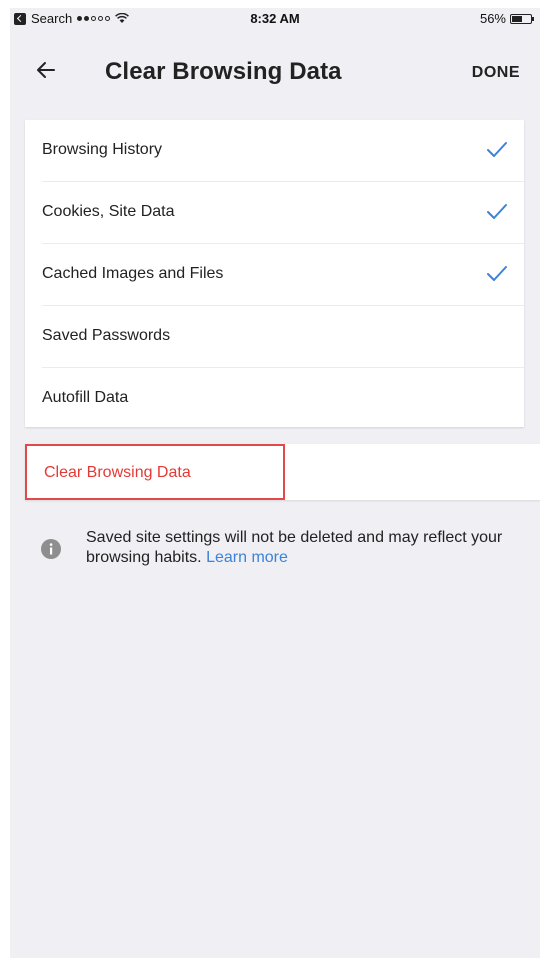  What do you see at coordinates (274, 399) in the screenshot?
I see `option-autofill-data: Autofill Data` at bounding box center [274, 399].